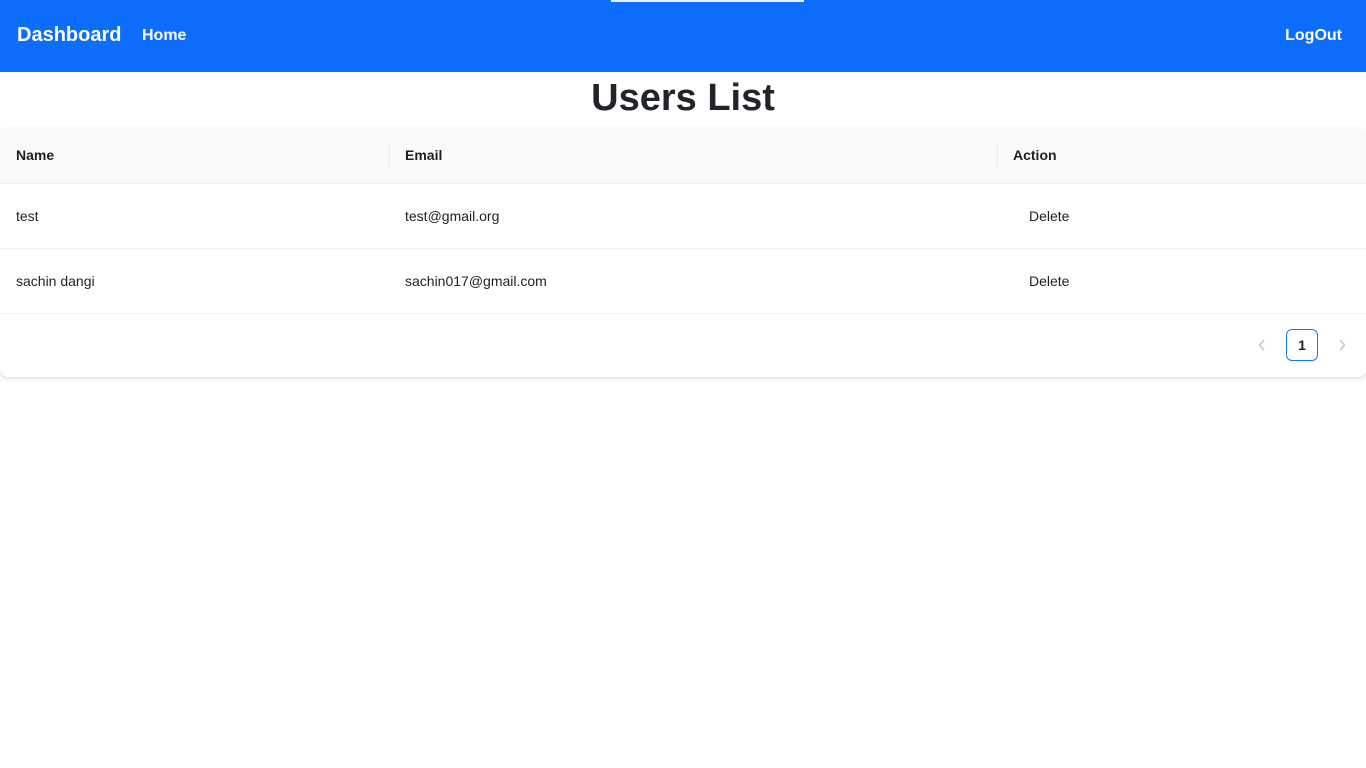 The image size is (1366, 768). Describe the element at coordinates (693, 281) in the screenshot. I see `cell-email: sachin017@gmail.com` at that location.